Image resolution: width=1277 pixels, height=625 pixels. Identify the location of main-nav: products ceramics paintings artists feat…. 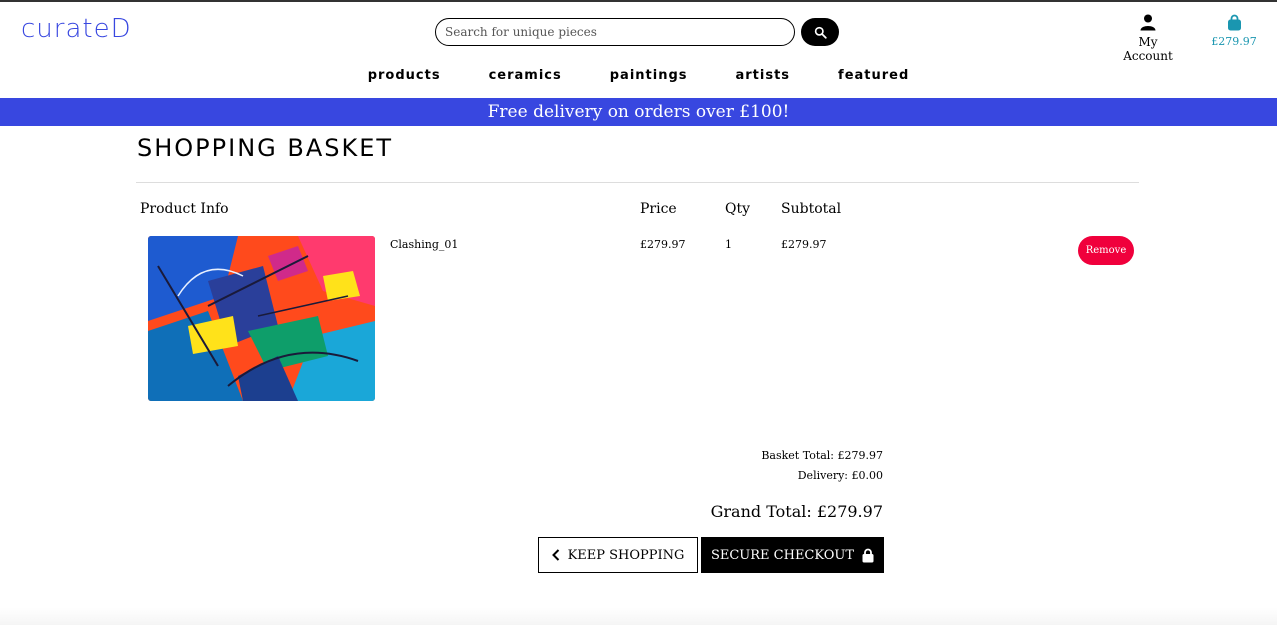
(638, 75).